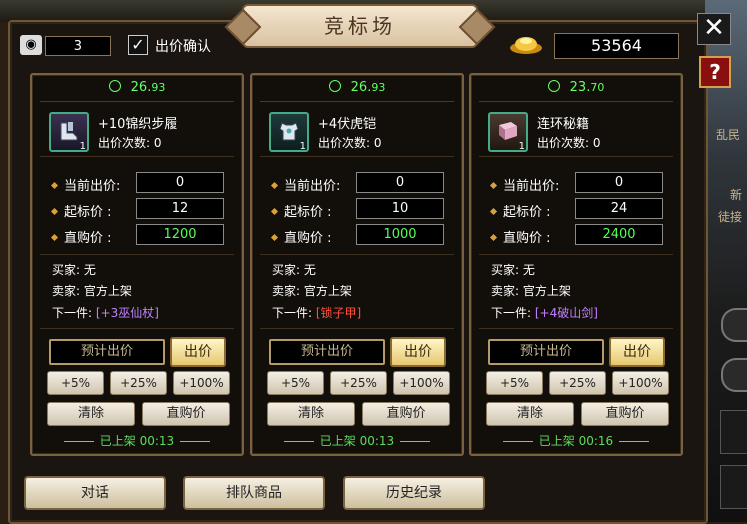  Describe the element at coordinates (31, 45) in the screenshot. I see `eye-icon: ◉` at that location.